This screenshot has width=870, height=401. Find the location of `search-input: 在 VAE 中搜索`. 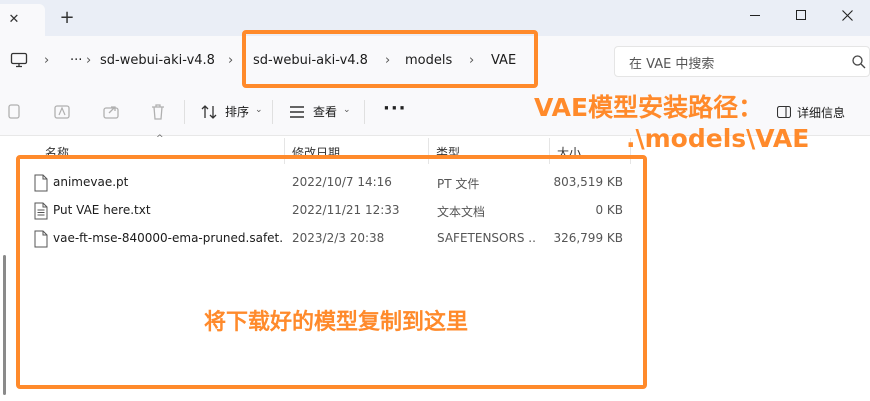

search-input: 在 VAE 中搜索 is located at coordinates (671, 62).